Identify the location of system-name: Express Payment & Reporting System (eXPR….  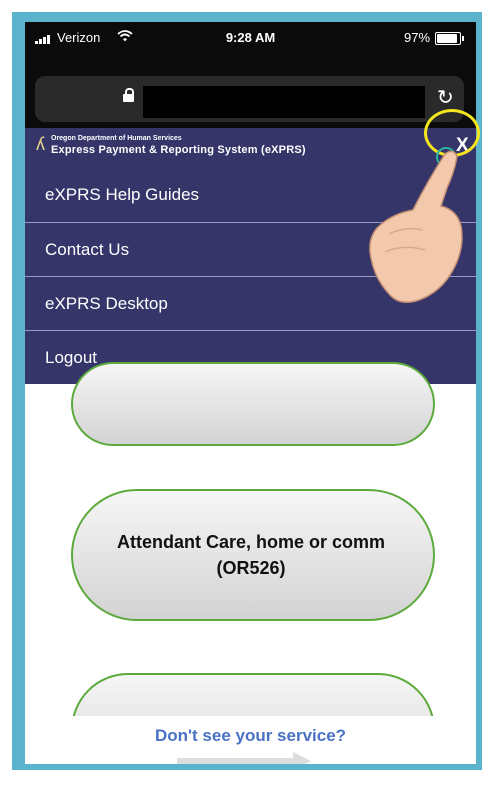
(178, 150).